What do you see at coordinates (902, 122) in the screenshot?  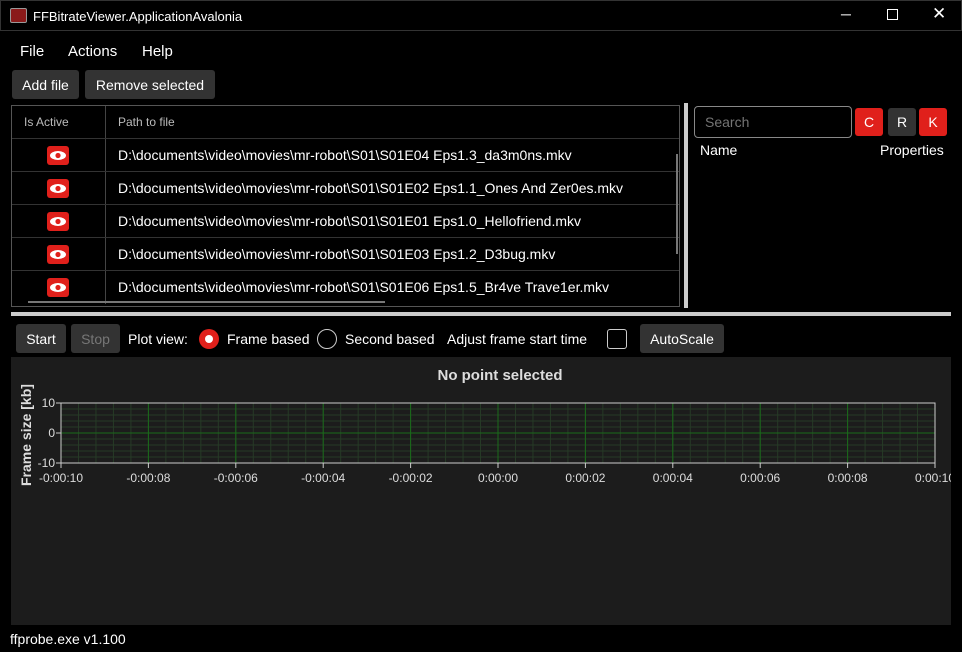 I see `r-button: R` at bounding box center [902, 122].